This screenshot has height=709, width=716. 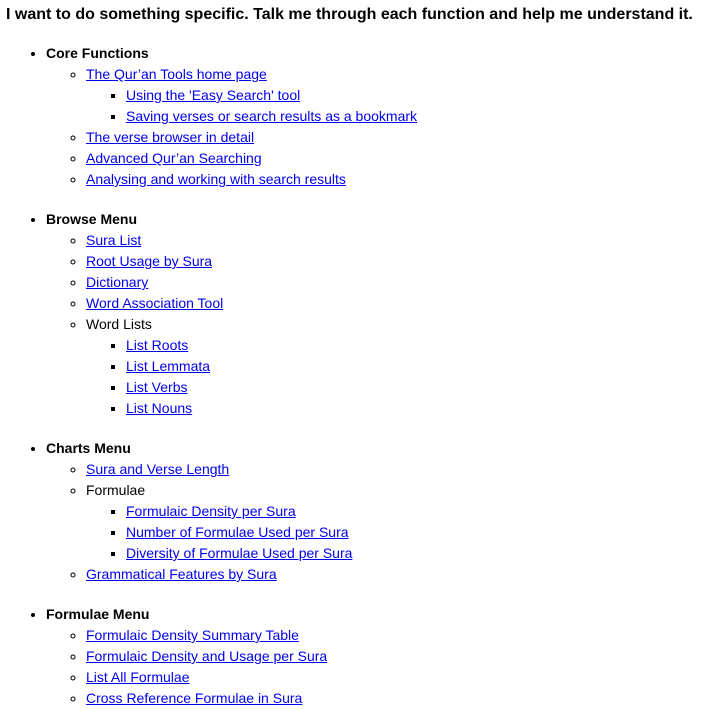 What do you see at coordinates (421, 345) in the screenshot?
I see `list-item: List Roots` at bounding box center [421, 345].